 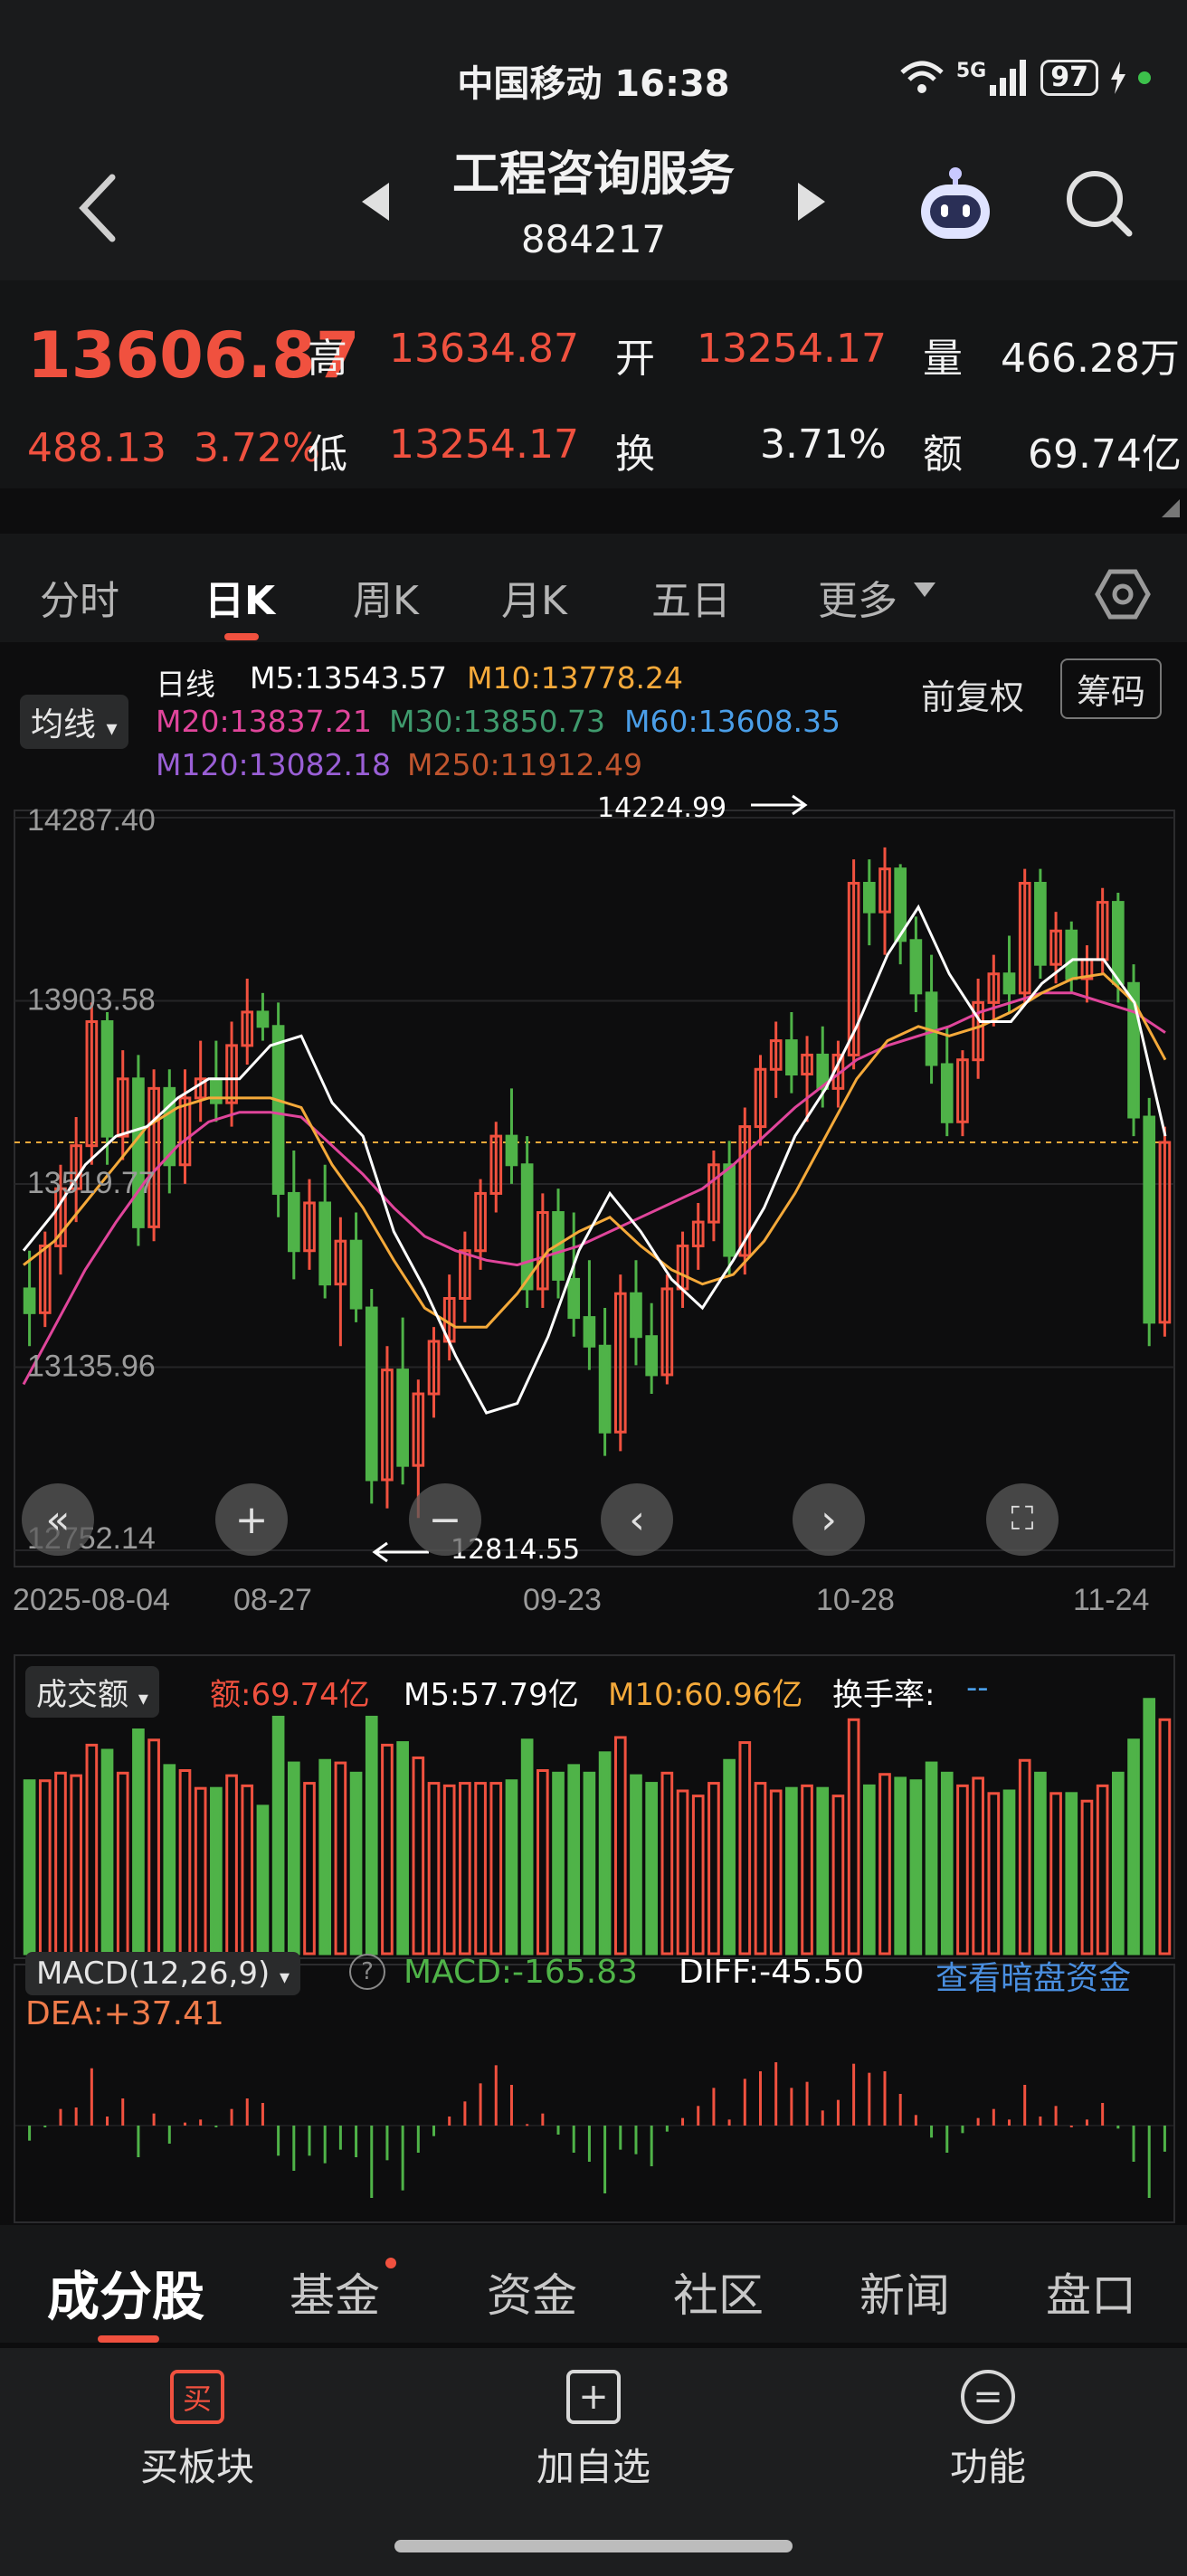 What do you see at coordinates (972, 694) in the screenshot?
I see `adjust-mode: 前复权` at bounding box center [972, 694].